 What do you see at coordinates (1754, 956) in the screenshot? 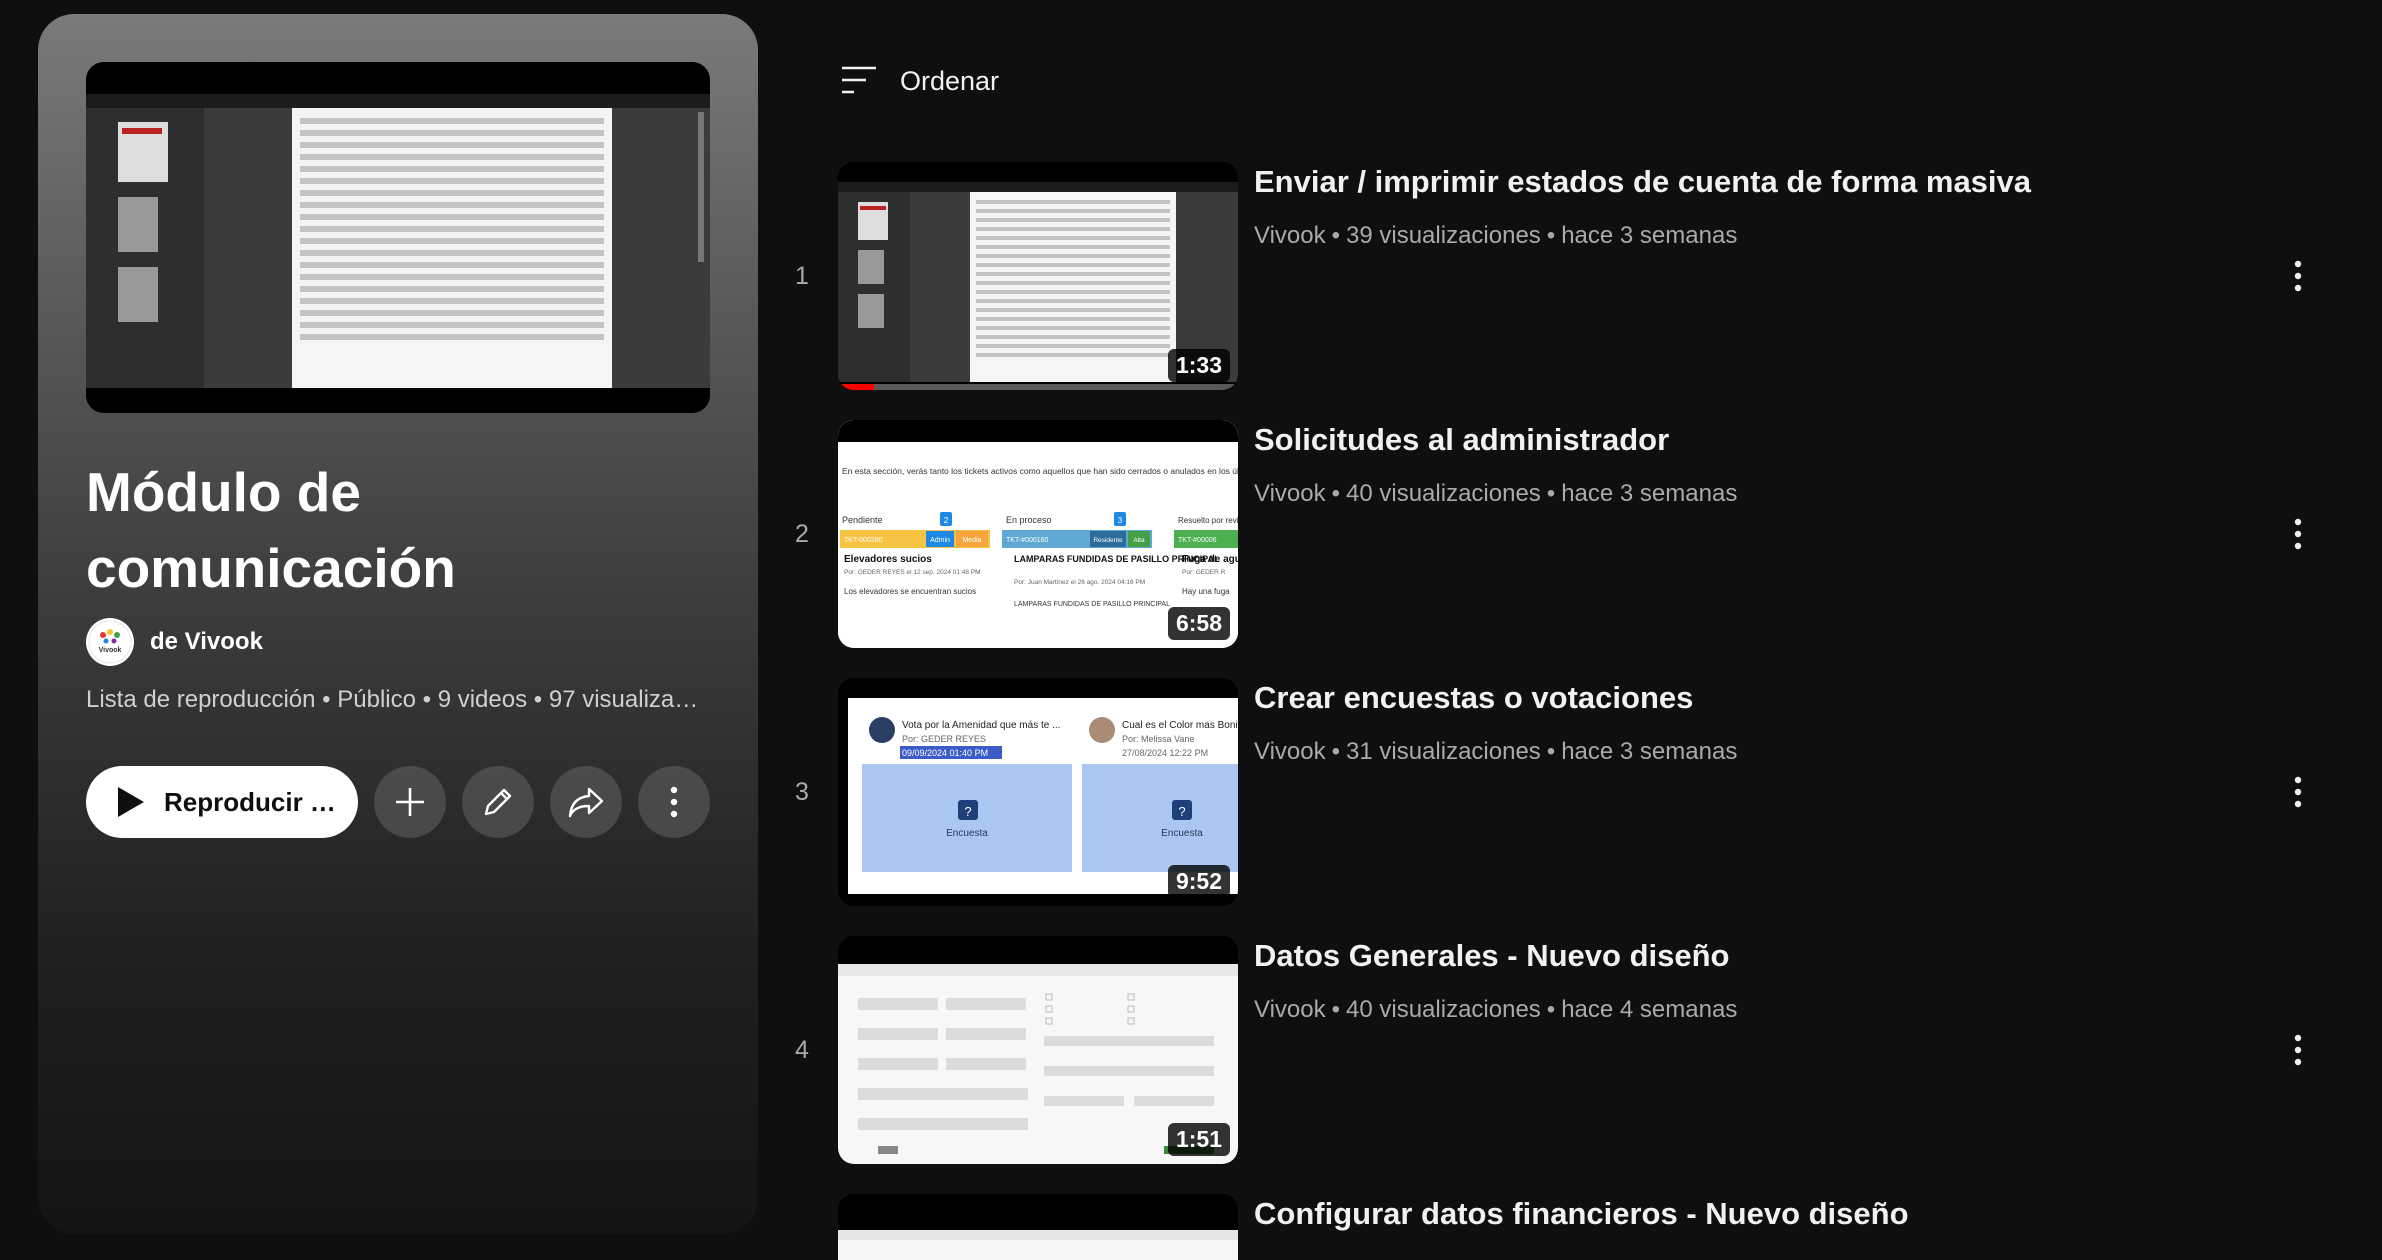
I see `video-title: Datos Generales - Nuevo diseño` at bounding box center [1754, 956].